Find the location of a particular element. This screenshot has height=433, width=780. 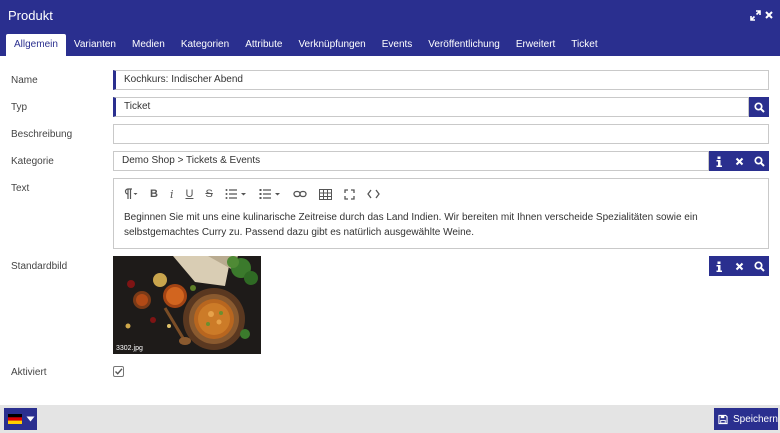

caret-down-icon is located at coordinates (30, 419).